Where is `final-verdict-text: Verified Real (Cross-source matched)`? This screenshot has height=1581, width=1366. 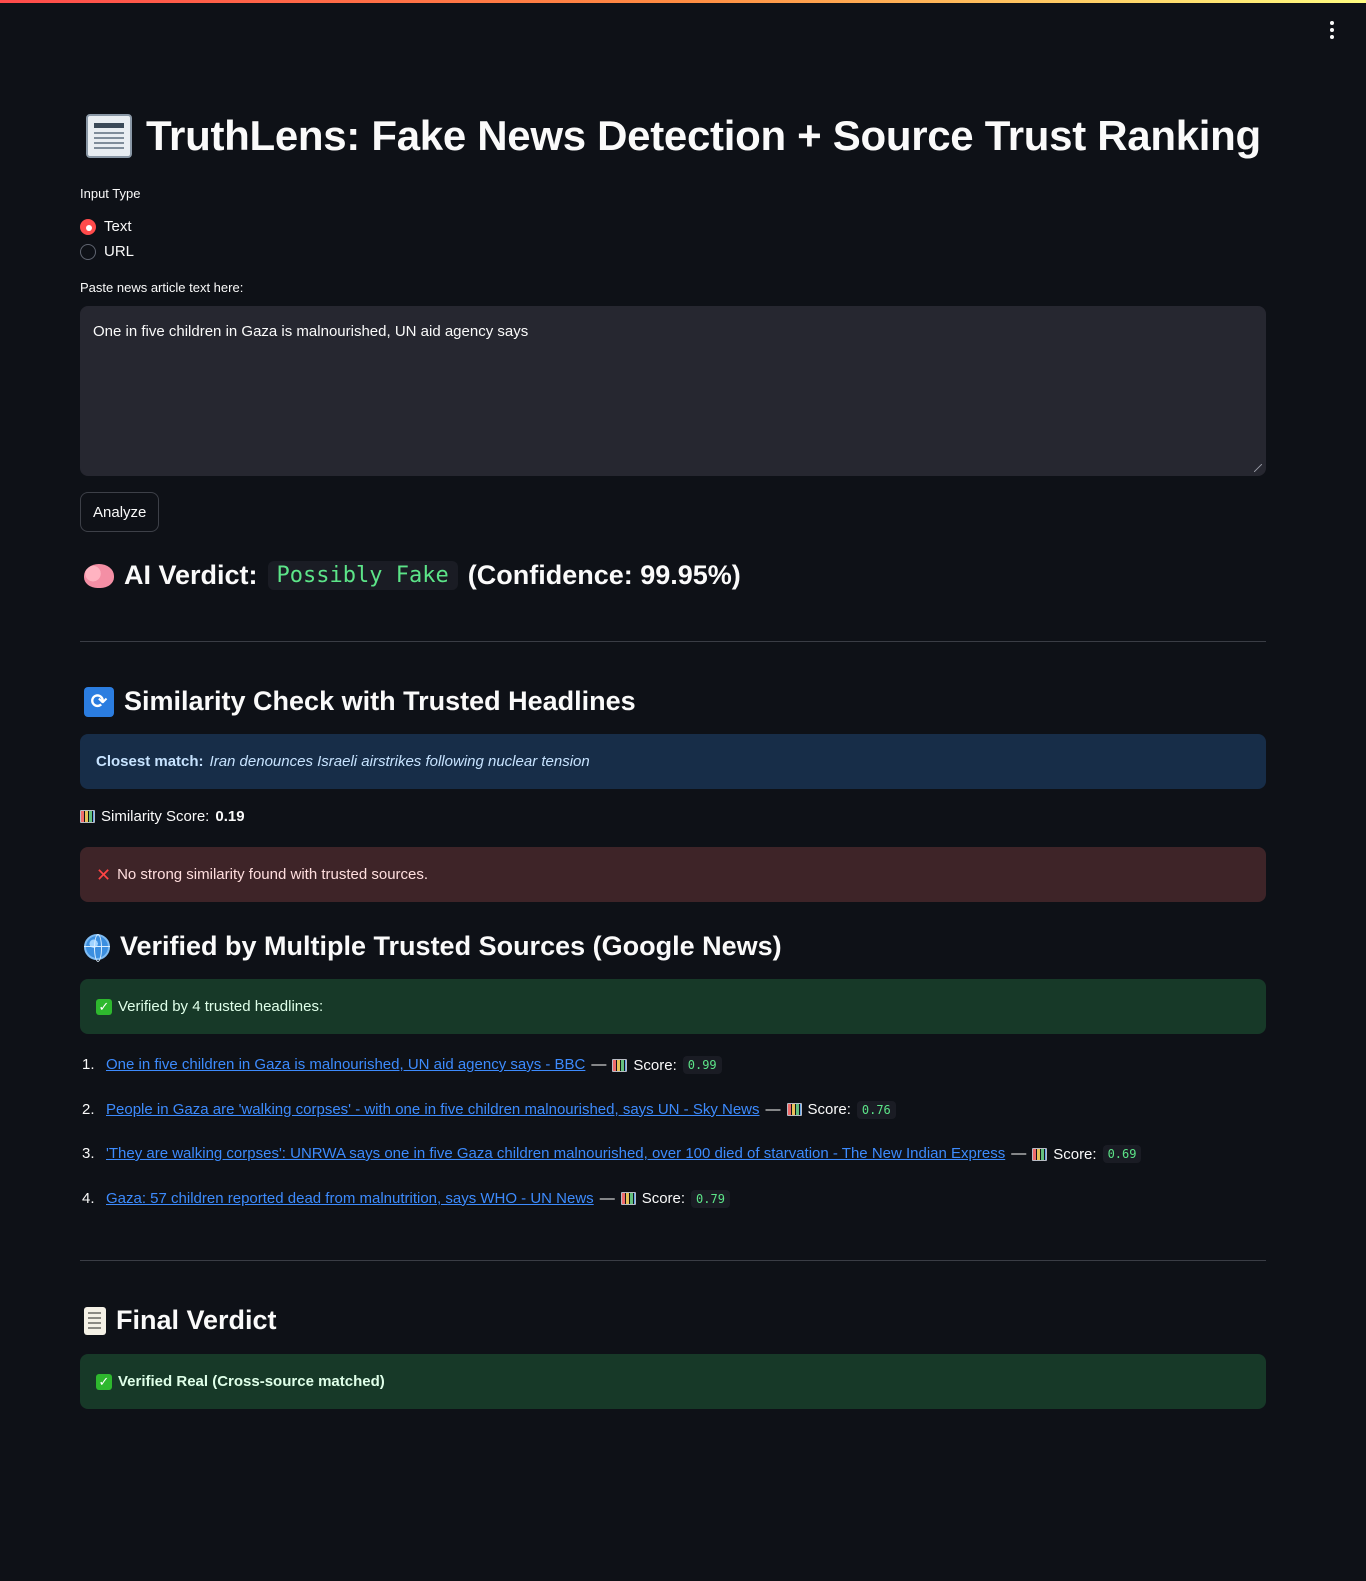 final-verdict-text: Verified Real (Cross-source matched) is located at coordinates (251, 1381).